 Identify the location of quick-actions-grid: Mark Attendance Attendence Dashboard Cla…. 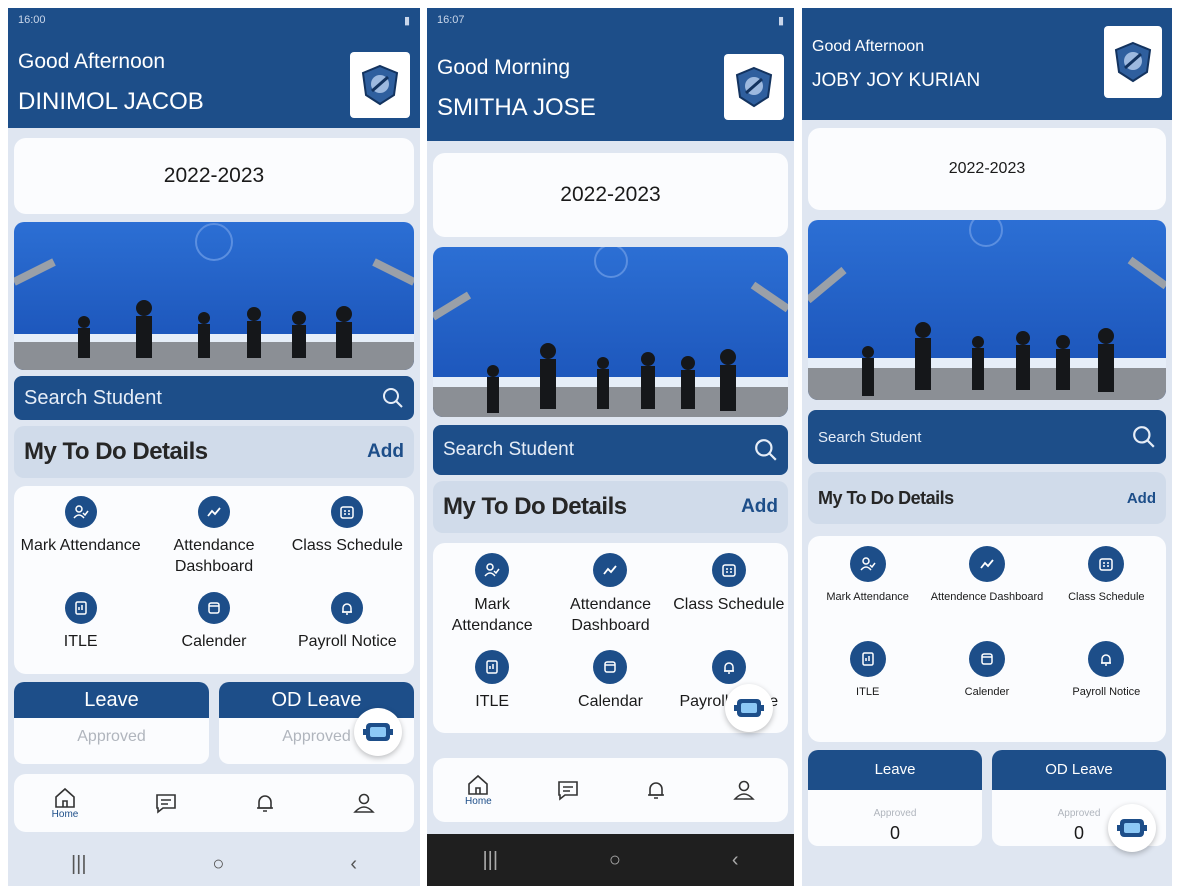
(987, 639).